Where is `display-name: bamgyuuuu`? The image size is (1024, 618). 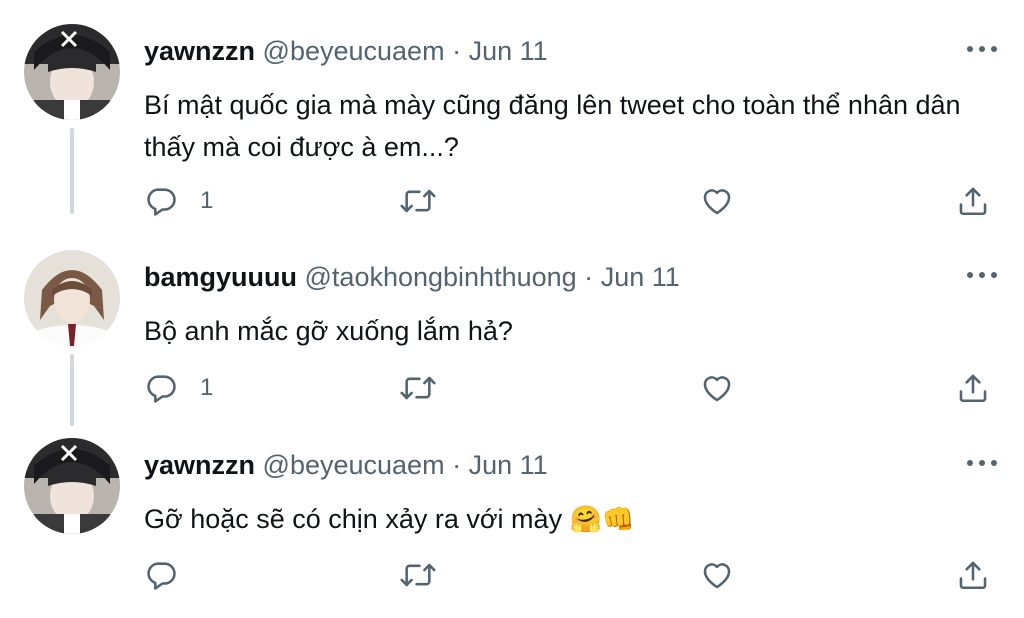 display-name: bamgyuuuu is located at coordinates (220, 277).